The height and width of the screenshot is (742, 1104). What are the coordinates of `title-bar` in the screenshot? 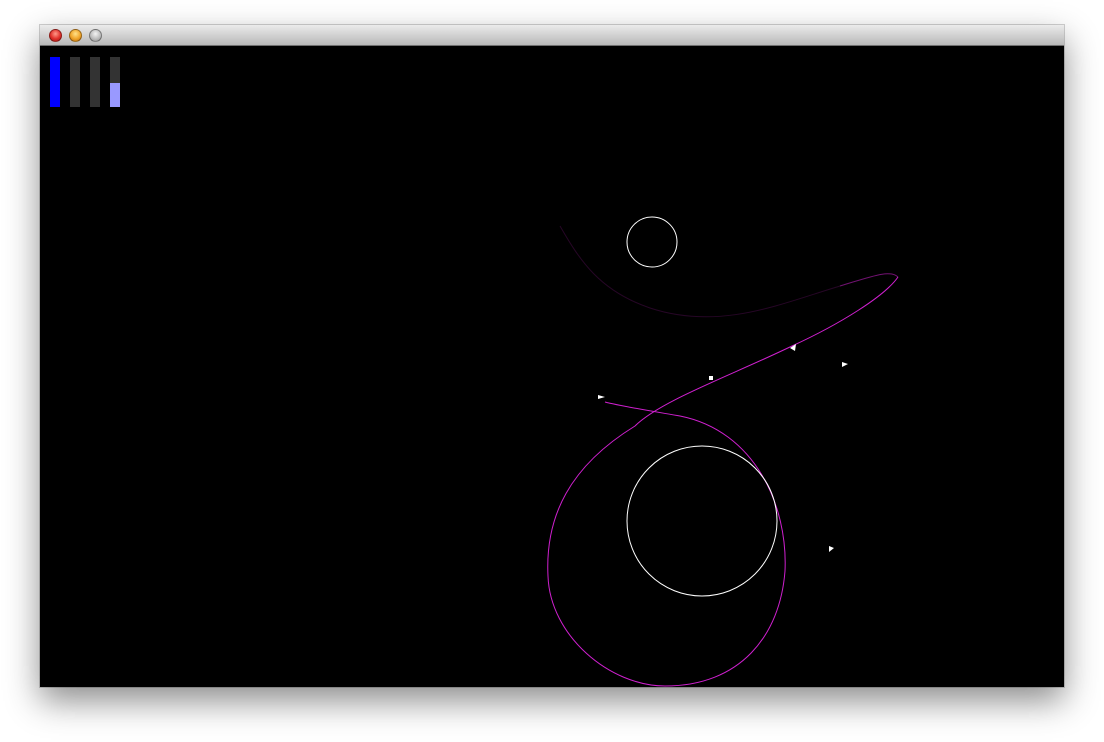 It's located at (552, 35).